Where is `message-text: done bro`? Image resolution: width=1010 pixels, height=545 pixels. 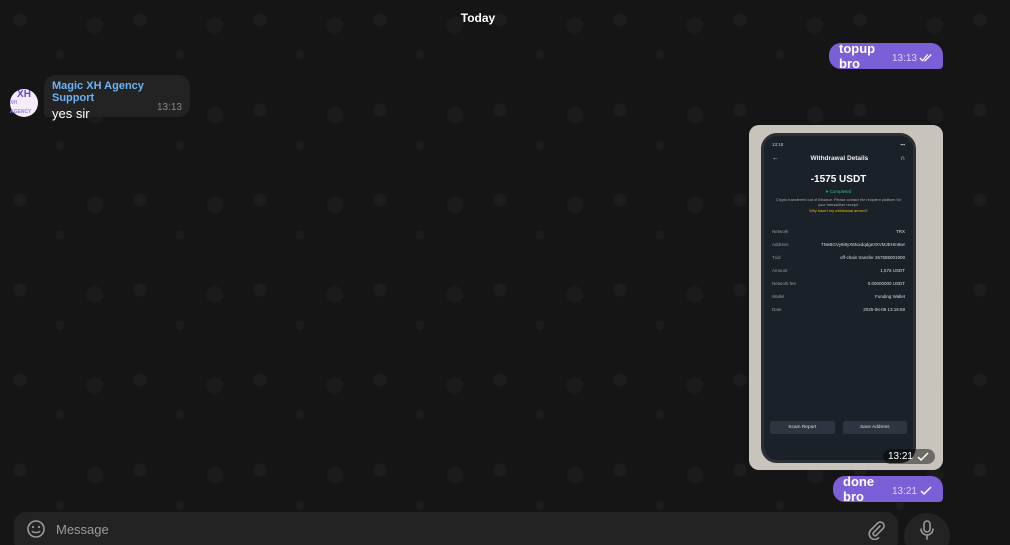
message-text: done bro is located at coordinates (859, 489).